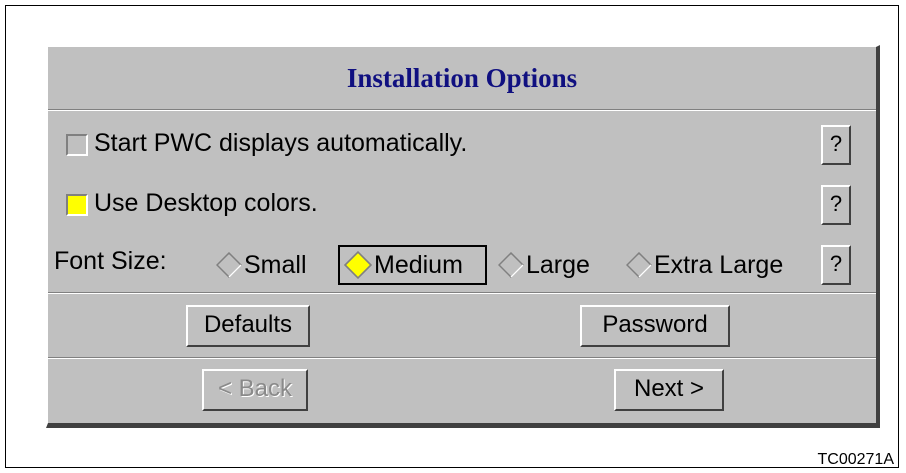 This screenshot has height=473, width=906. What do you see at coordinates (856, 459) in the screenshot?
I see `figure-caption: TC00271A` at bounding box center [856, 459].